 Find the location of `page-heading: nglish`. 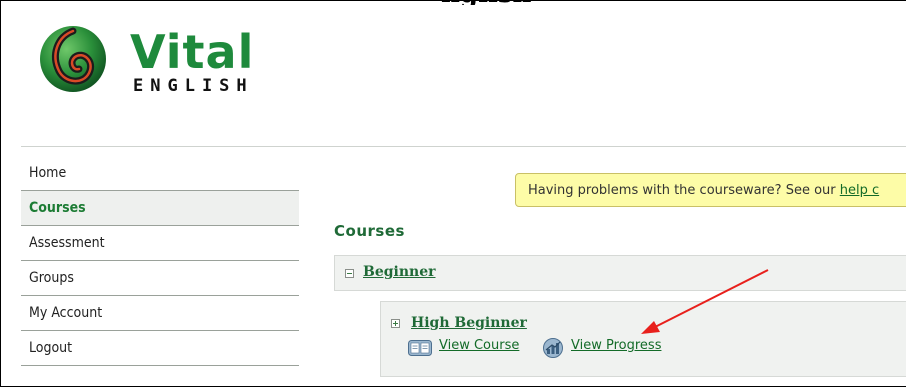

page-heading: nglish is located at coordinates (486, 3).